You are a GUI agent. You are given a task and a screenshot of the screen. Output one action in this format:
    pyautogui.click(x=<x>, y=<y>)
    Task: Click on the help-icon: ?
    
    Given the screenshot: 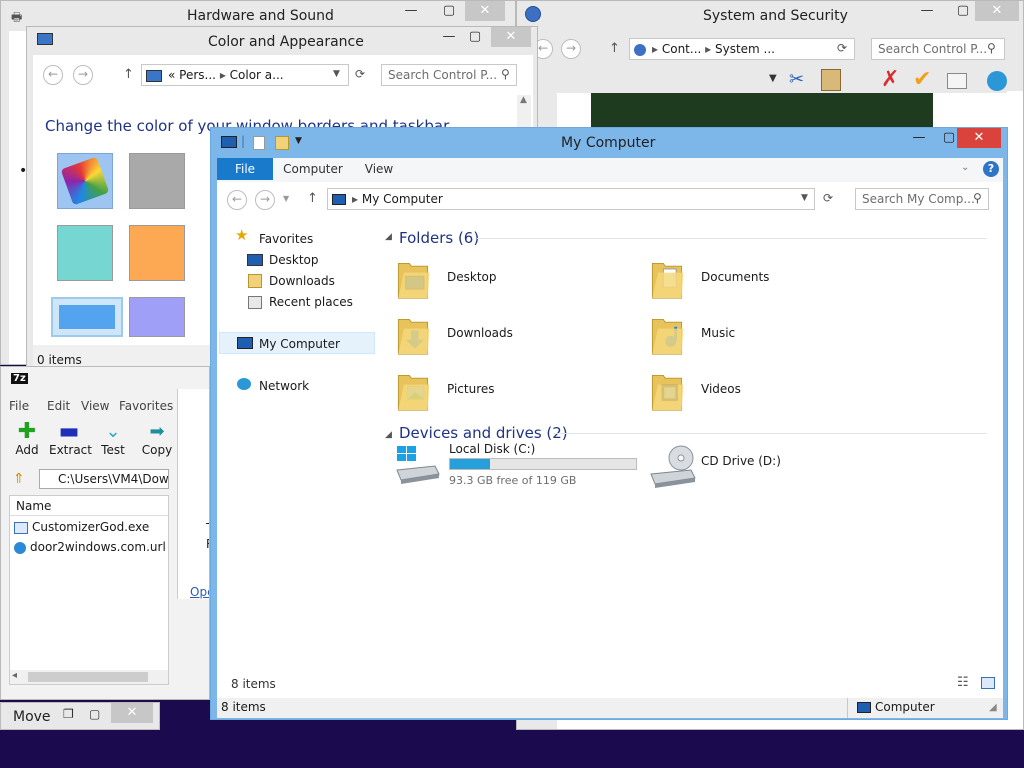 What is the action you would take?
    pyautogui.click(x=991, y=169)
    